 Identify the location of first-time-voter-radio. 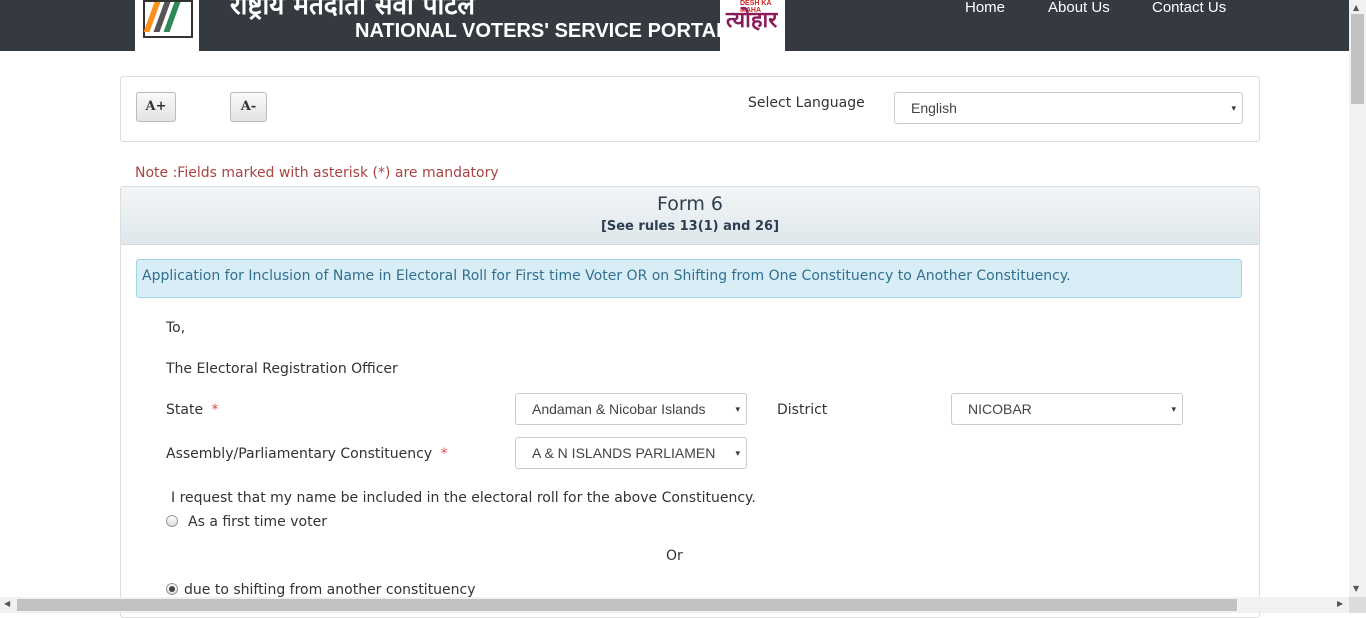
(172, 521).